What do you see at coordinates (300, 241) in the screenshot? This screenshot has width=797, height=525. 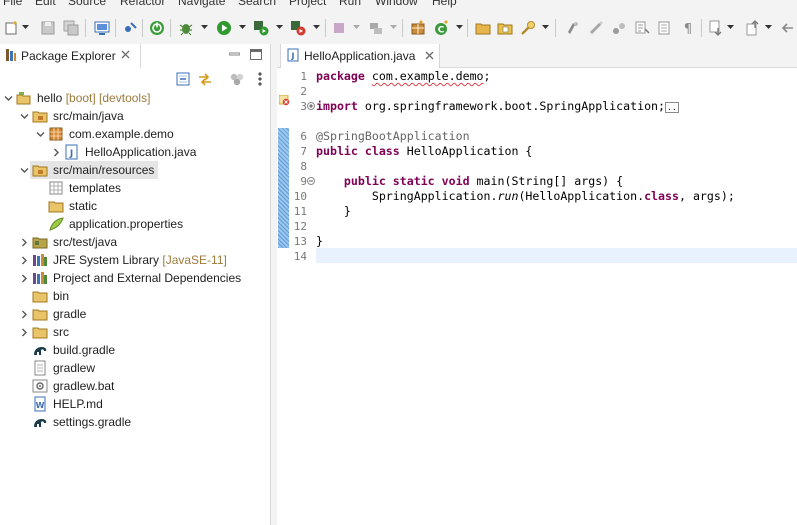 I see `line-number: 13` at bounding box center [300, 241].